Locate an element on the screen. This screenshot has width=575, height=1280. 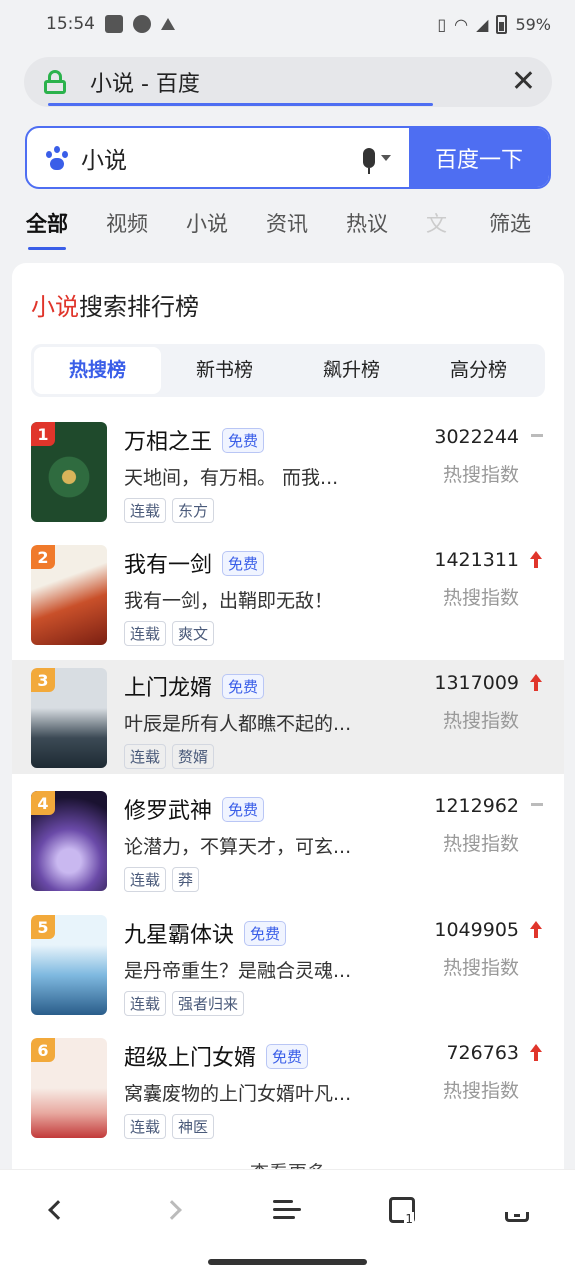
tab-discussion: 热议 is located at coordinates (367, 223).